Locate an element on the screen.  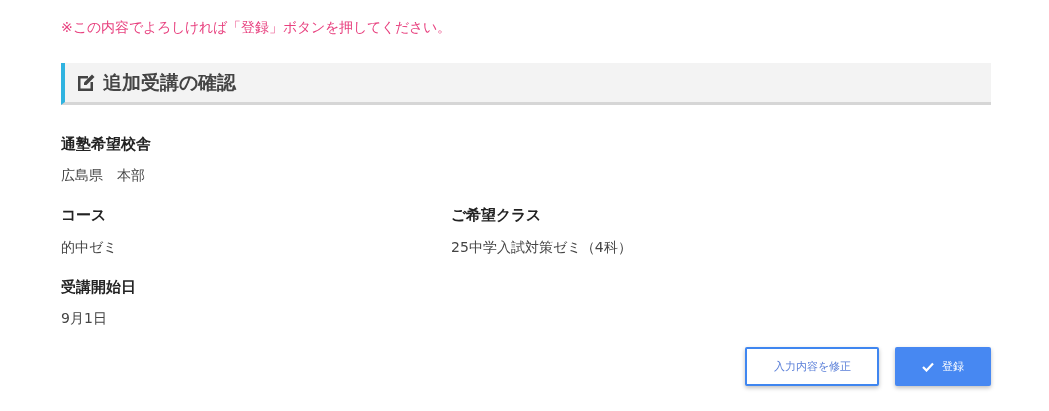
edit-icon is located at coordinates (87, 82).